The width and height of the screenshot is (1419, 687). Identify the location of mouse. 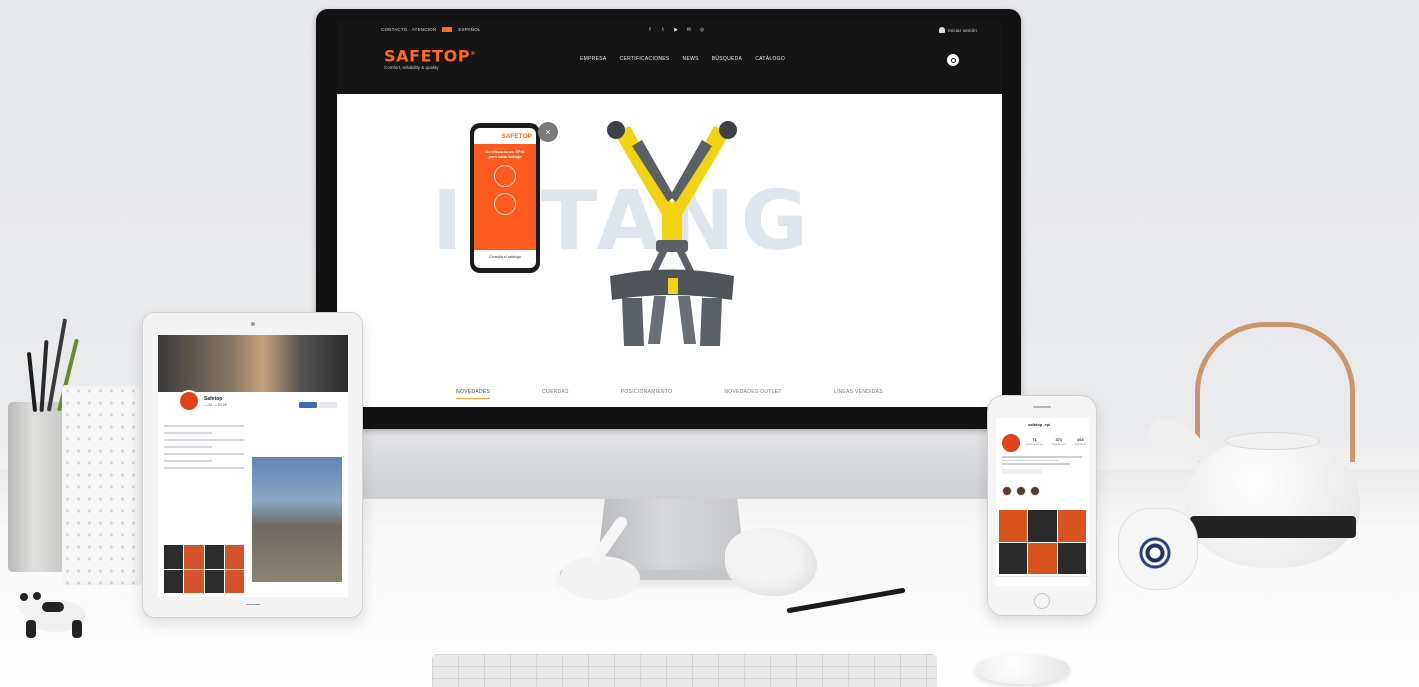
(1022, 669).